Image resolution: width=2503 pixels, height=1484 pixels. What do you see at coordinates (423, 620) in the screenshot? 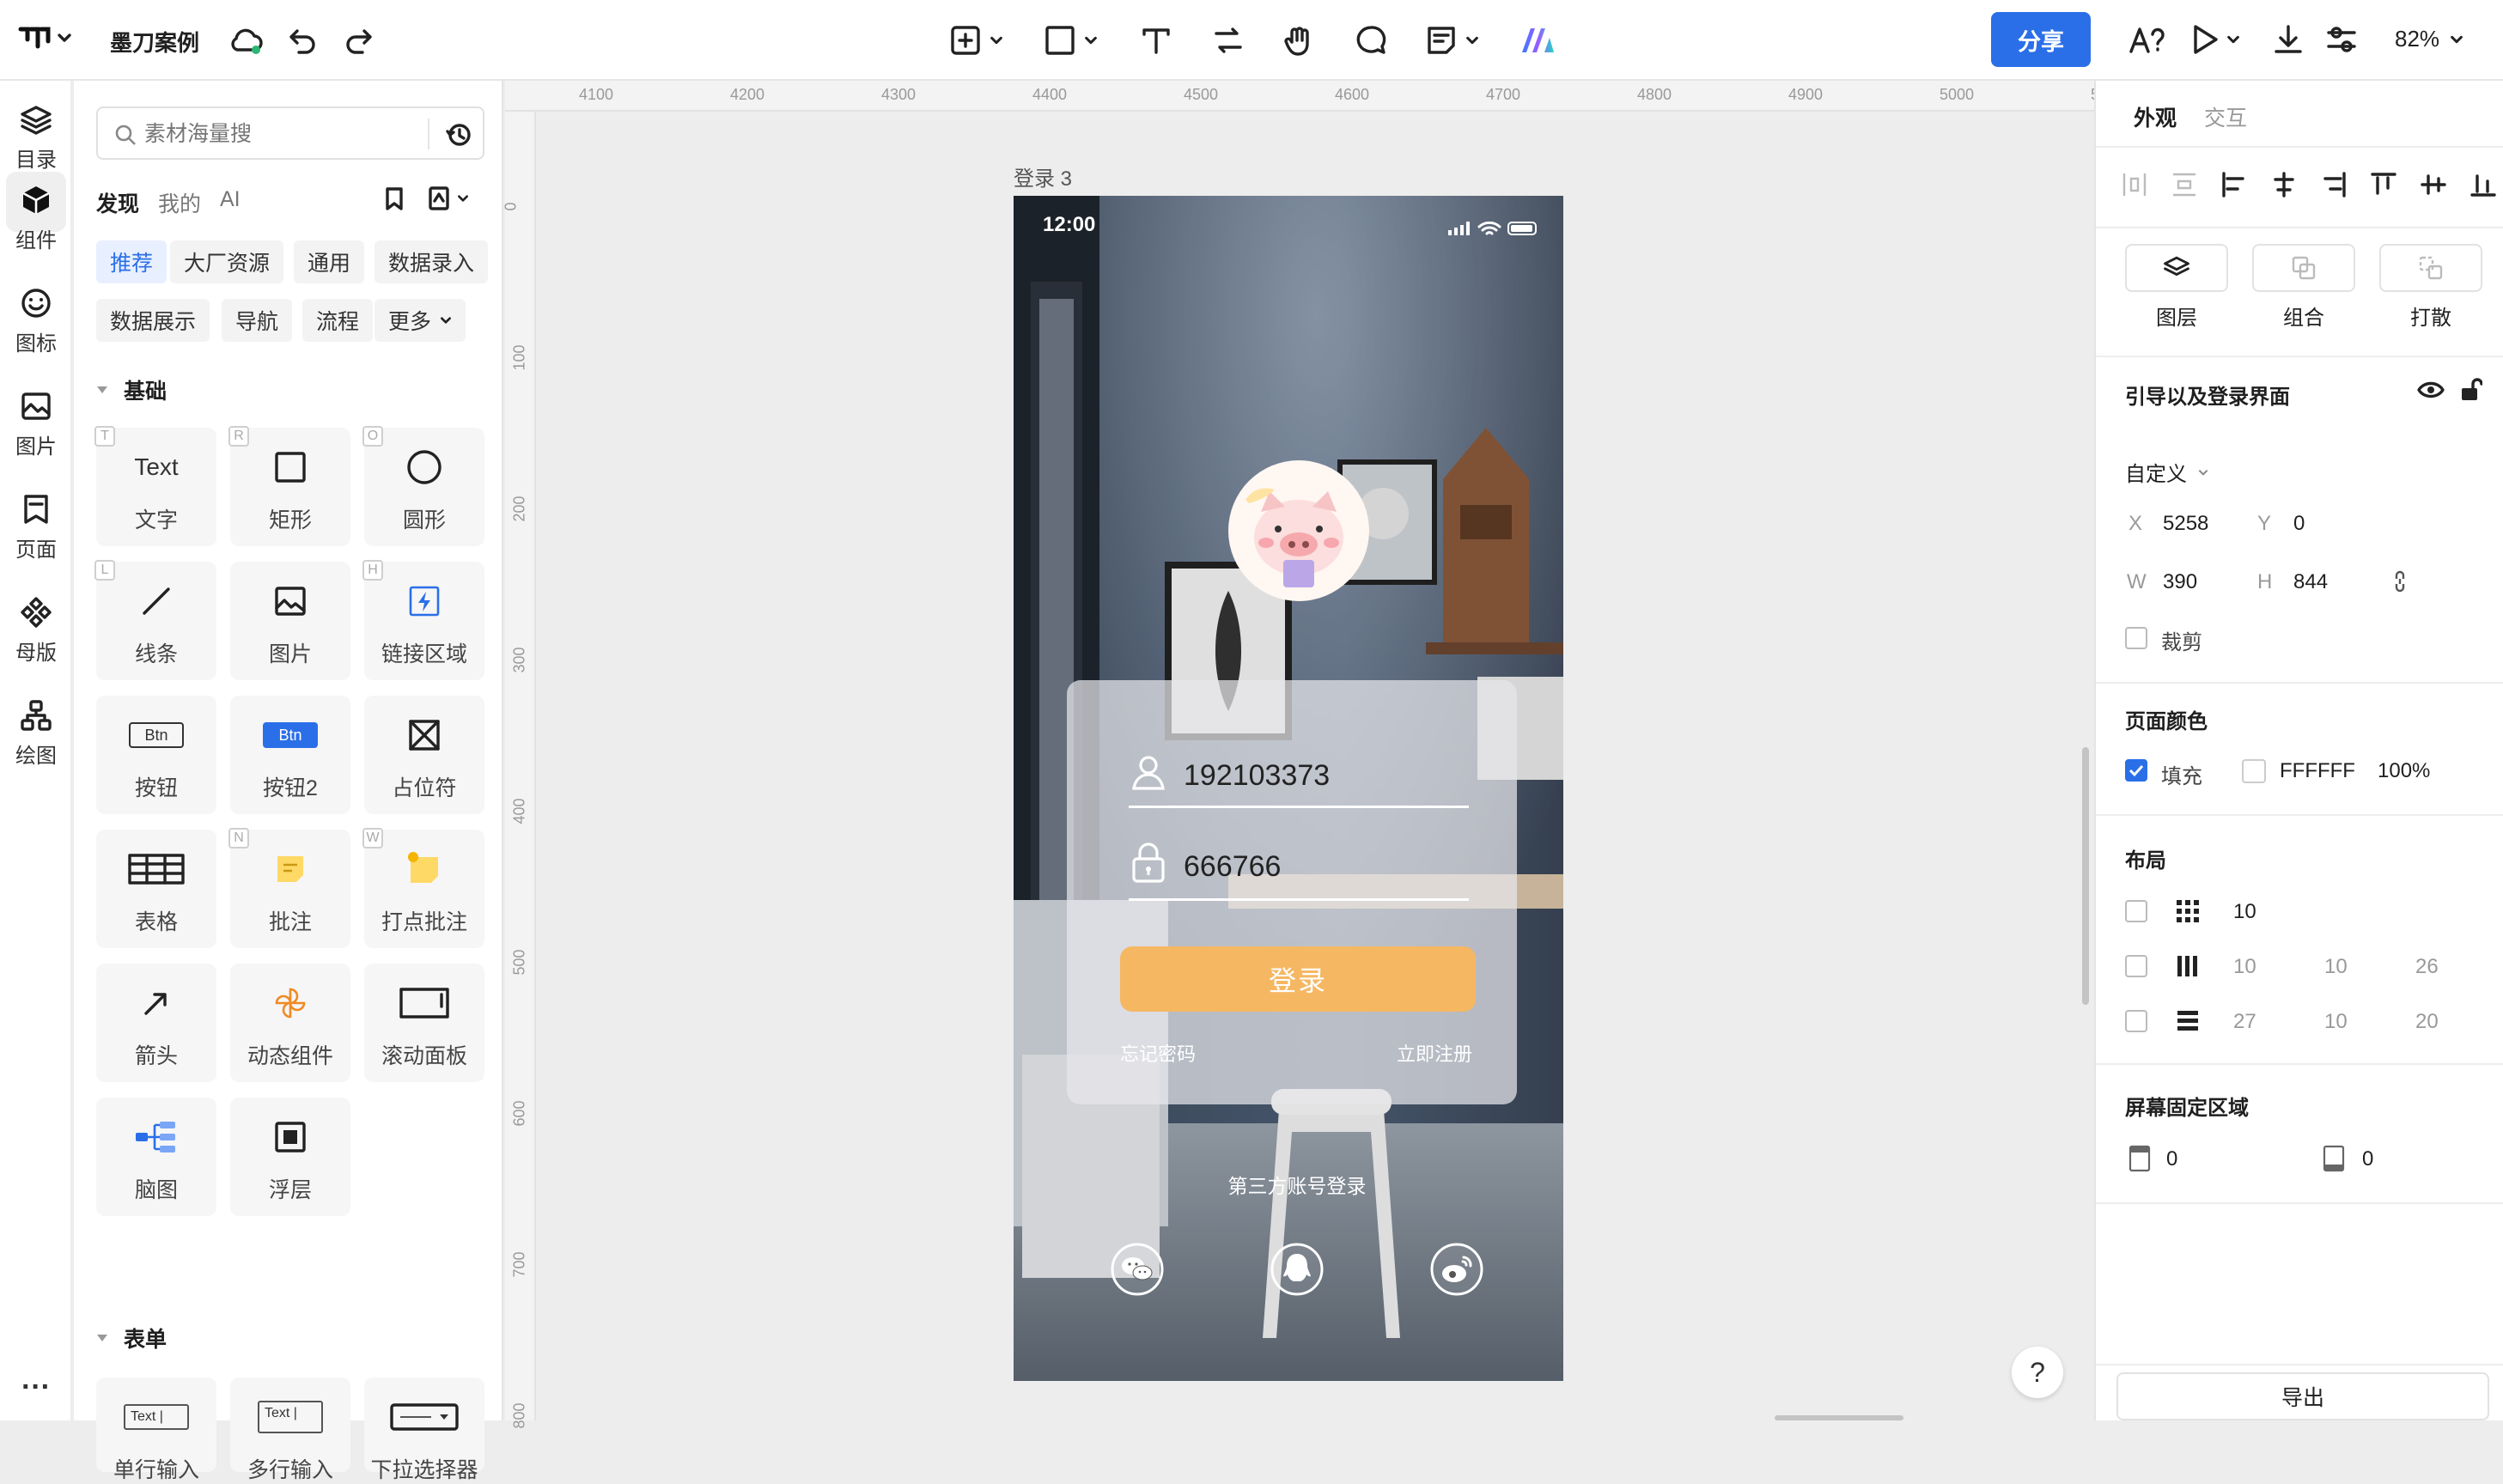
I see `component-link-area: H 链接区域` at bounding box center [423, 620].